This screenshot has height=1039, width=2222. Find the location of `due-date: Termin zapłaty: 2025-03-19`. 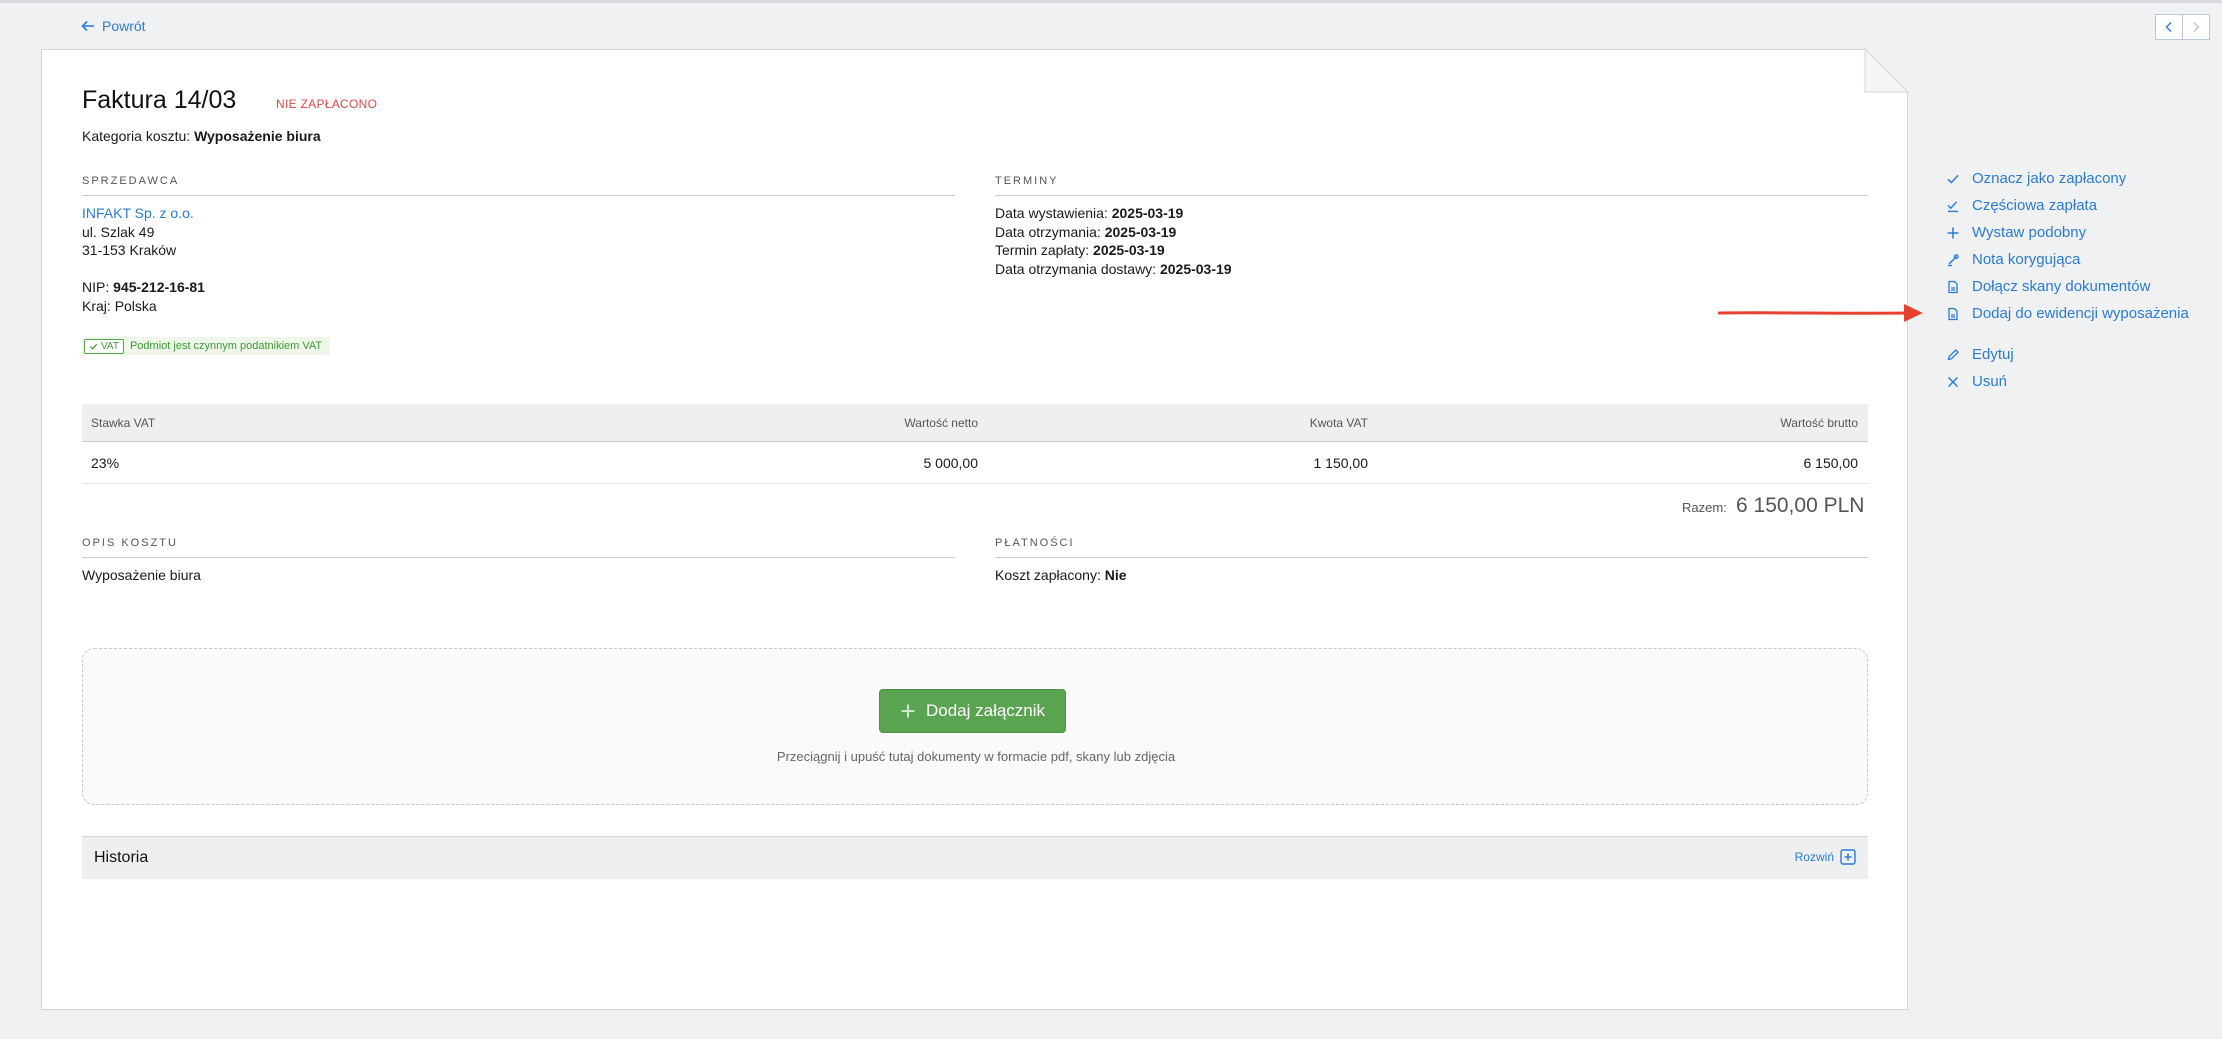

due-date: Termin zapłaty: 2025-03-19 is located at coordinates (1080, 250).